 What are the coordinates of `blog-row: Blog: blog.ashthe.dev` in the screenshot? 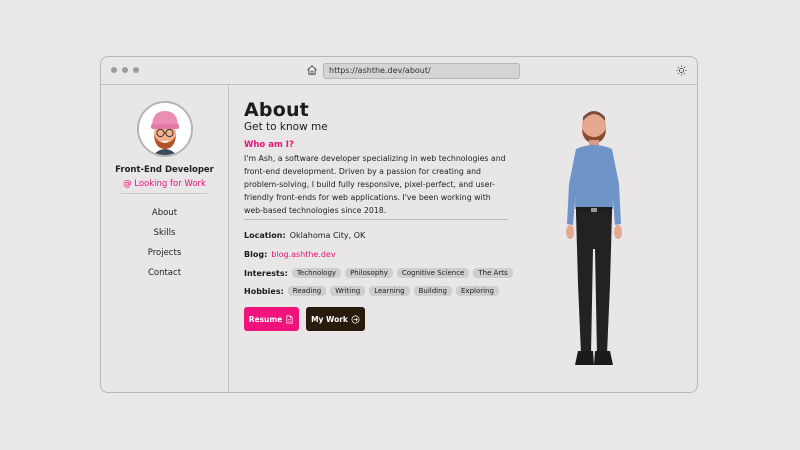 It's located at (290, 254).